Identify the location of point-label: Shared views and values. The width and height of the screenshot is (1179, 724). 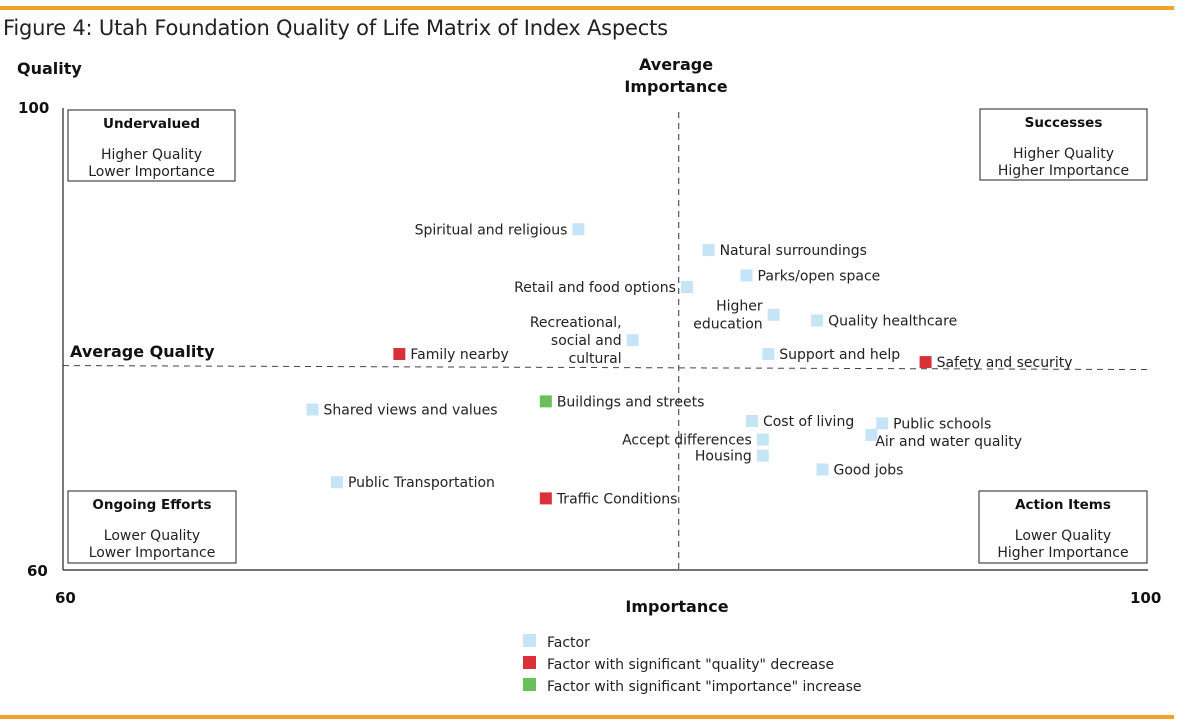
(411, 410).